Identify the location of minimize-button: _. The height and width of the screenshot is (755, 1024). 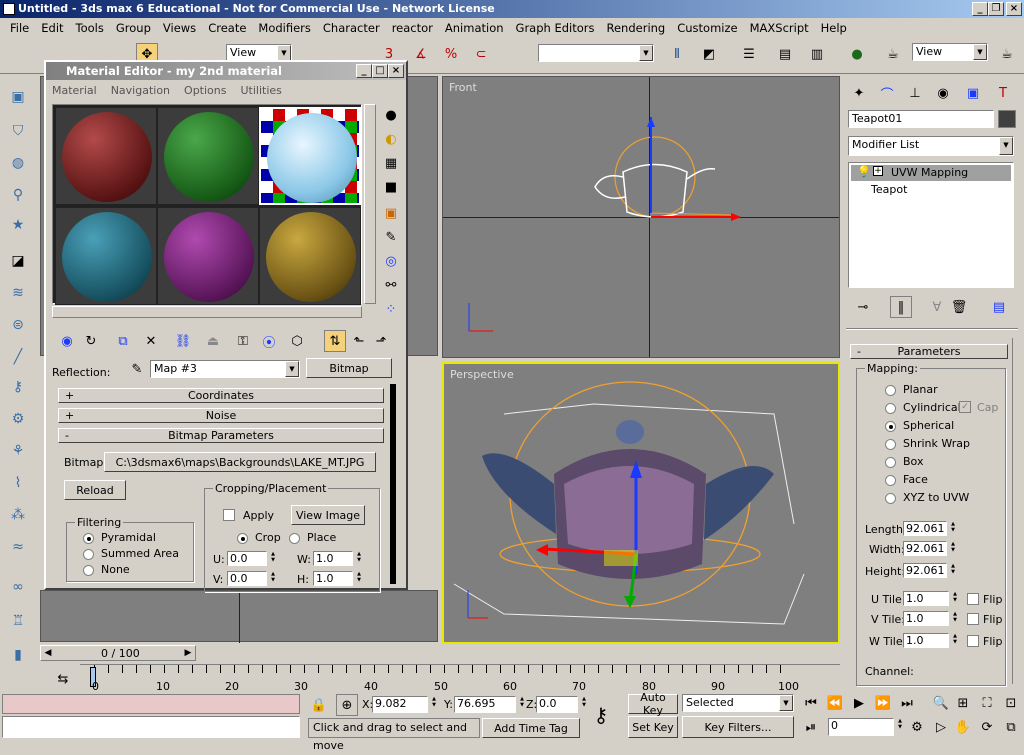
(980, 9).